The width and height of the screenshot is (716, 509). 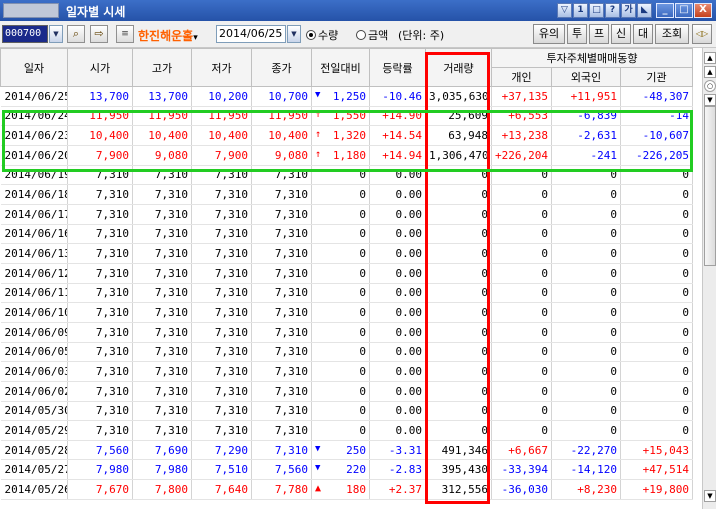 I want to click on cell-close: 10,400, so click(x=281, y=135).